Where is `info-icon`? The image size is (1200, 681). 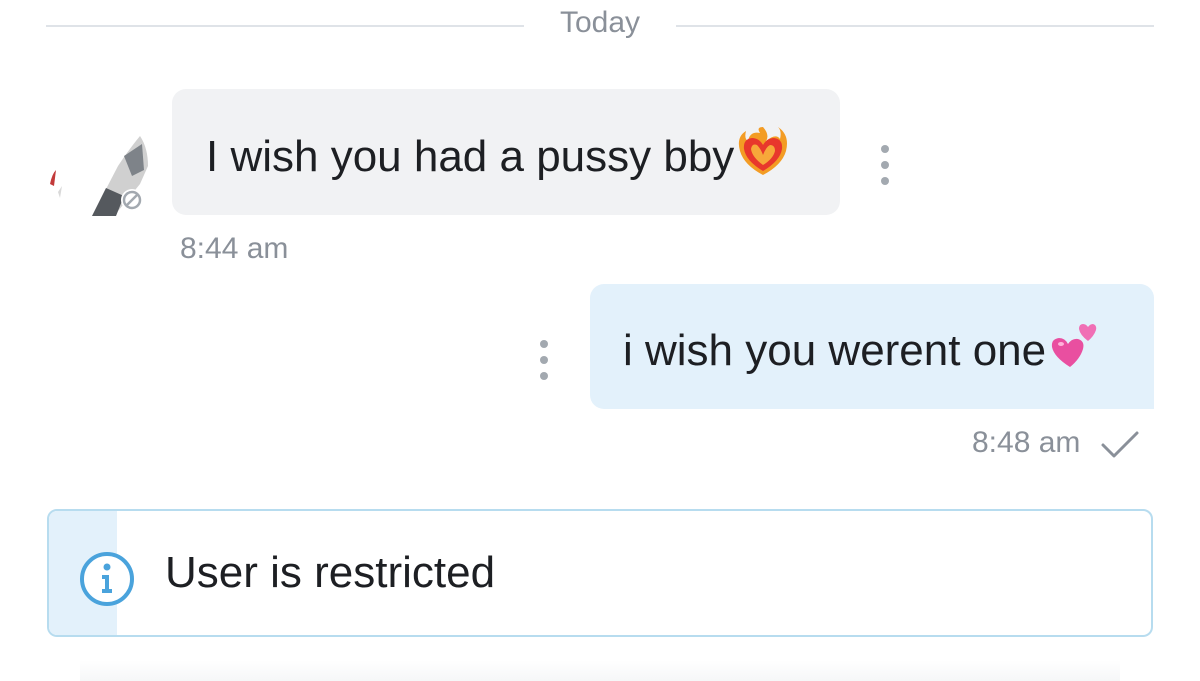 info-icon is located at coordinates (107, 579).